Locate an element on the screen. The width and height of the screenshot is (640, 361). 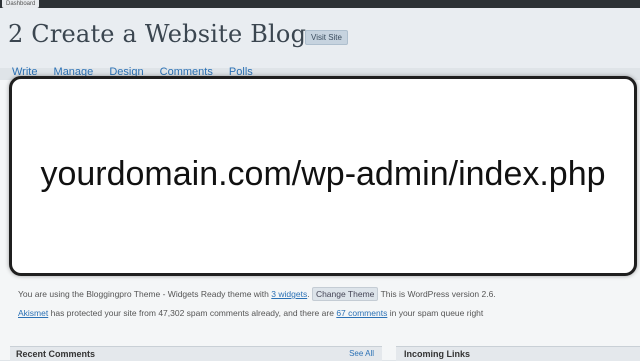
incoming-links-title: Incoming Links is located at coordinates (437, 354).